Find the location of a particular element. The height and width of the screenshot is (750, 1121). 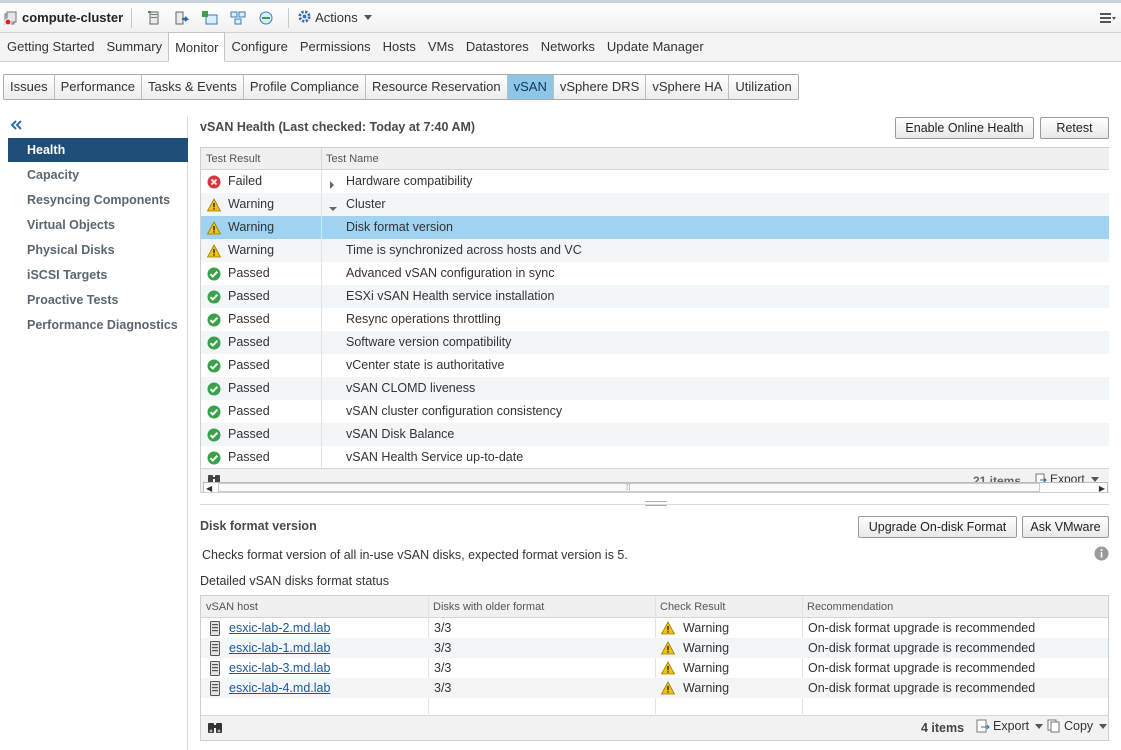

table-row: Warning Disk format version is located at coordinates (655, 227).